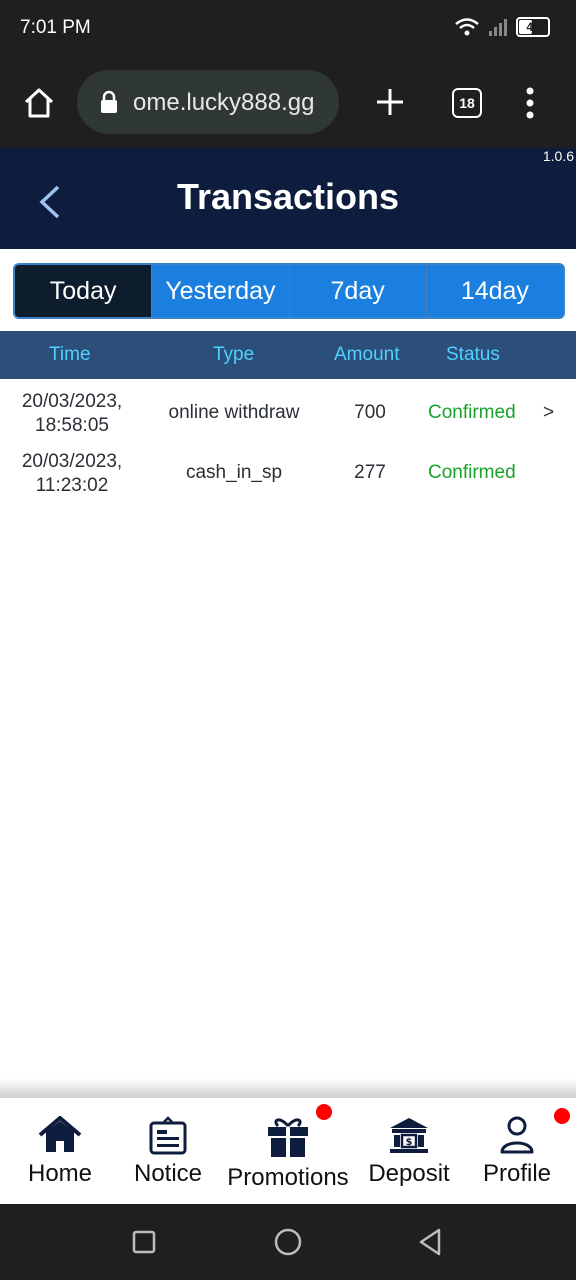 This screenshot has width=576, height=1280. Describe the element at coordinates (288, 29) in the screenshot. I see `status-bar: 7:01 PM 43` at that location.